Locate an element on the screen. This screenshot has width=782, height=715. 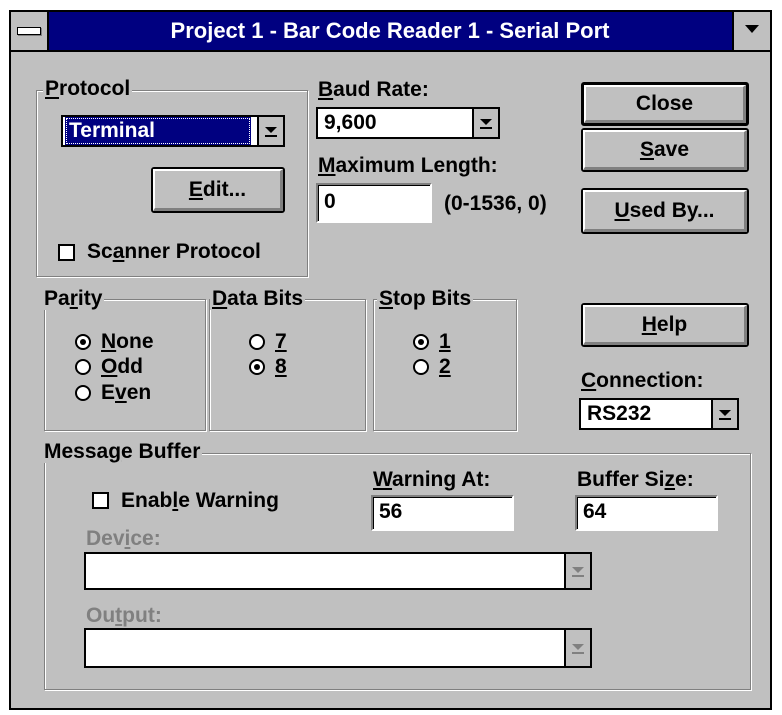
buffer-size-input: 64 is located at coordinates (646, 513).